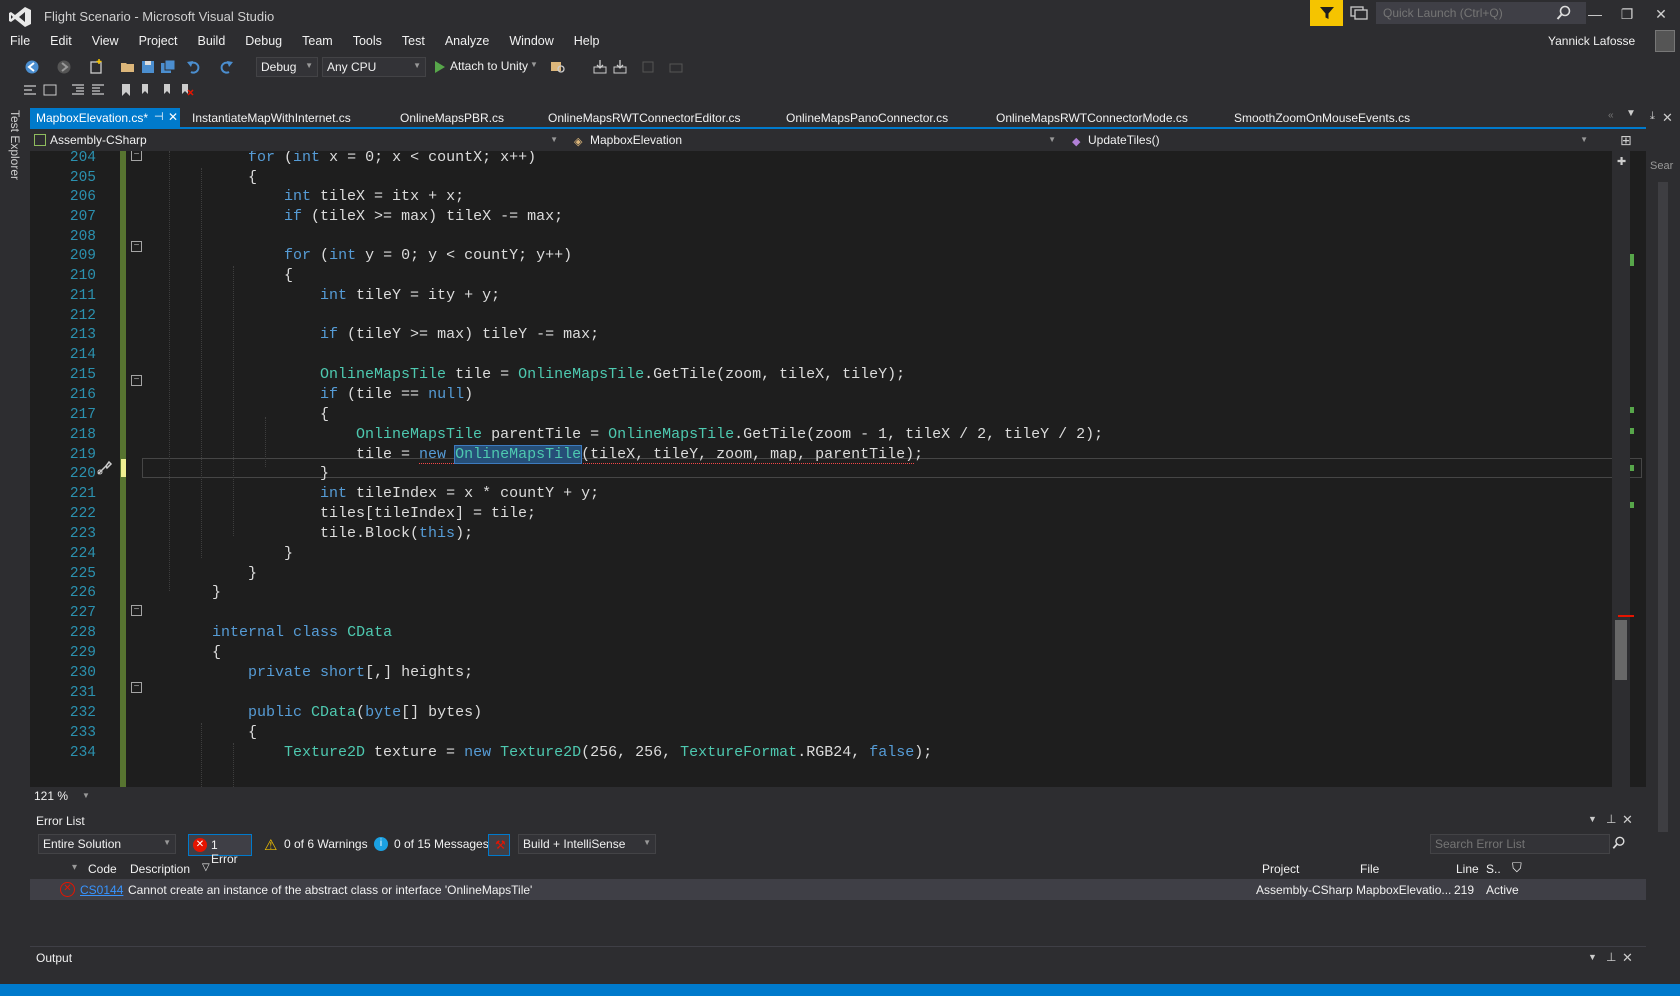  Describe the element at coordinates (1493, 869) in the screenshot. I see `column-suppression: S..` at that location.